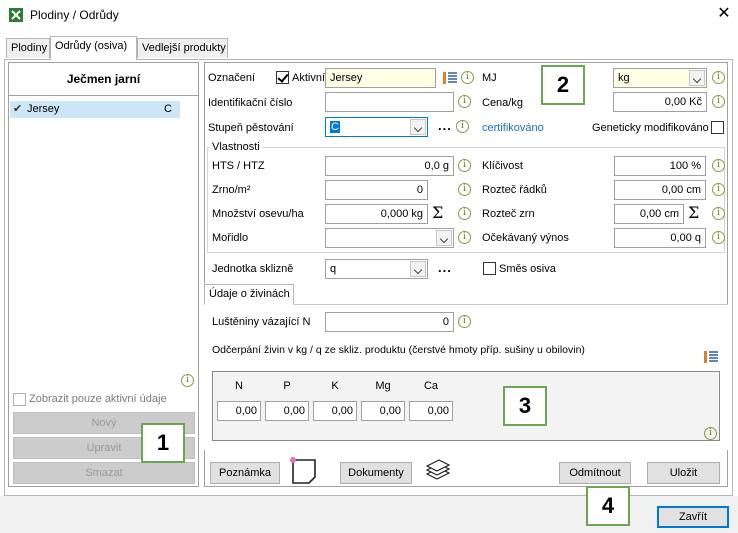 This screenshot has height=533, width=738. Describe the element at coordinates (309, 78) in the screenshot. I see `aktivni-label: Aktivní` at that location.